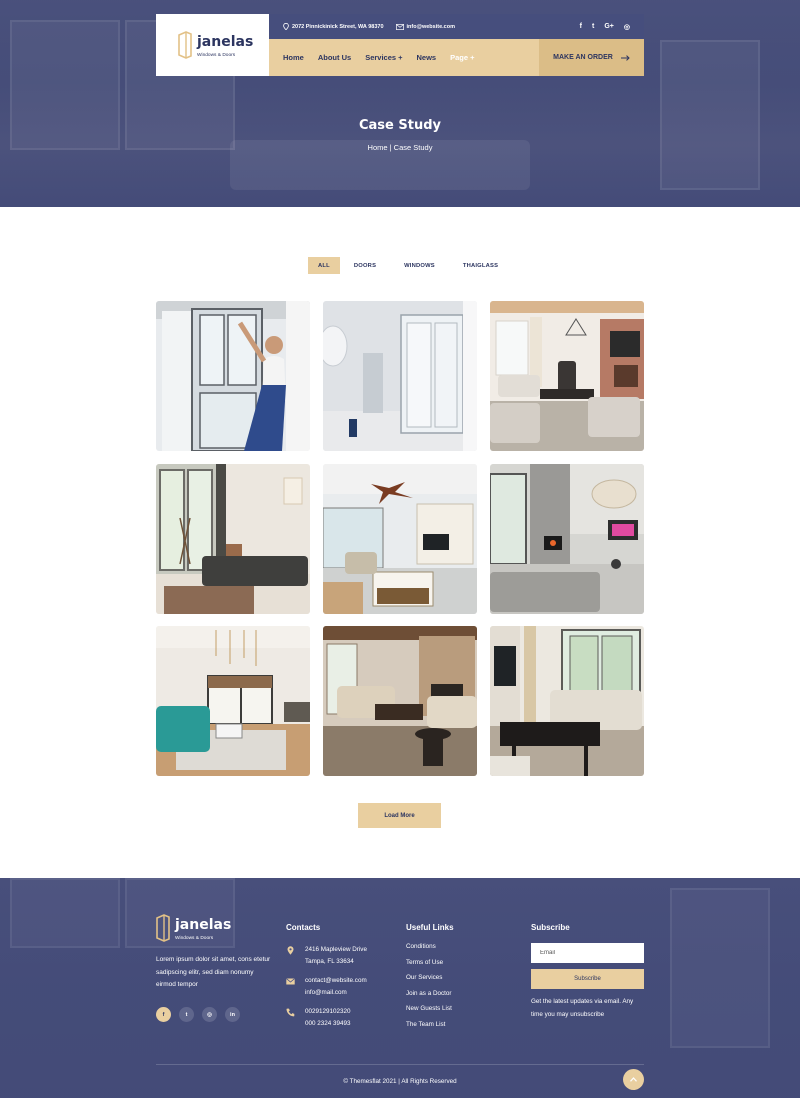 Image resolution: width=800 pixels, height=1098 pixels. What do you see at coordinates (336, 949) in the screenshot?
I see `address-line-1: 2416 Mapleview Drive` at bounding box center [336, 949].